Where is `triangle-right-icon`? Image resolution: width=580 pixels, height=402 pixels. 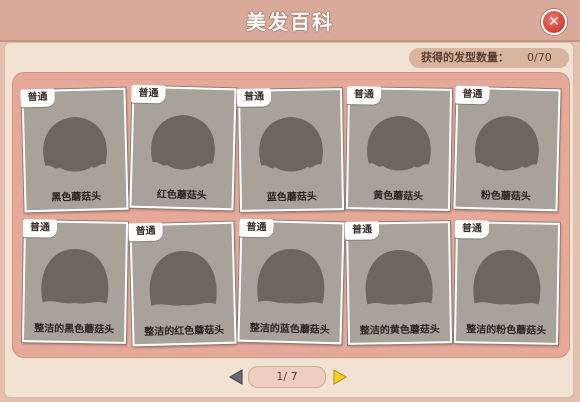 triangle-right-icon is located at coordinates (340, 377).